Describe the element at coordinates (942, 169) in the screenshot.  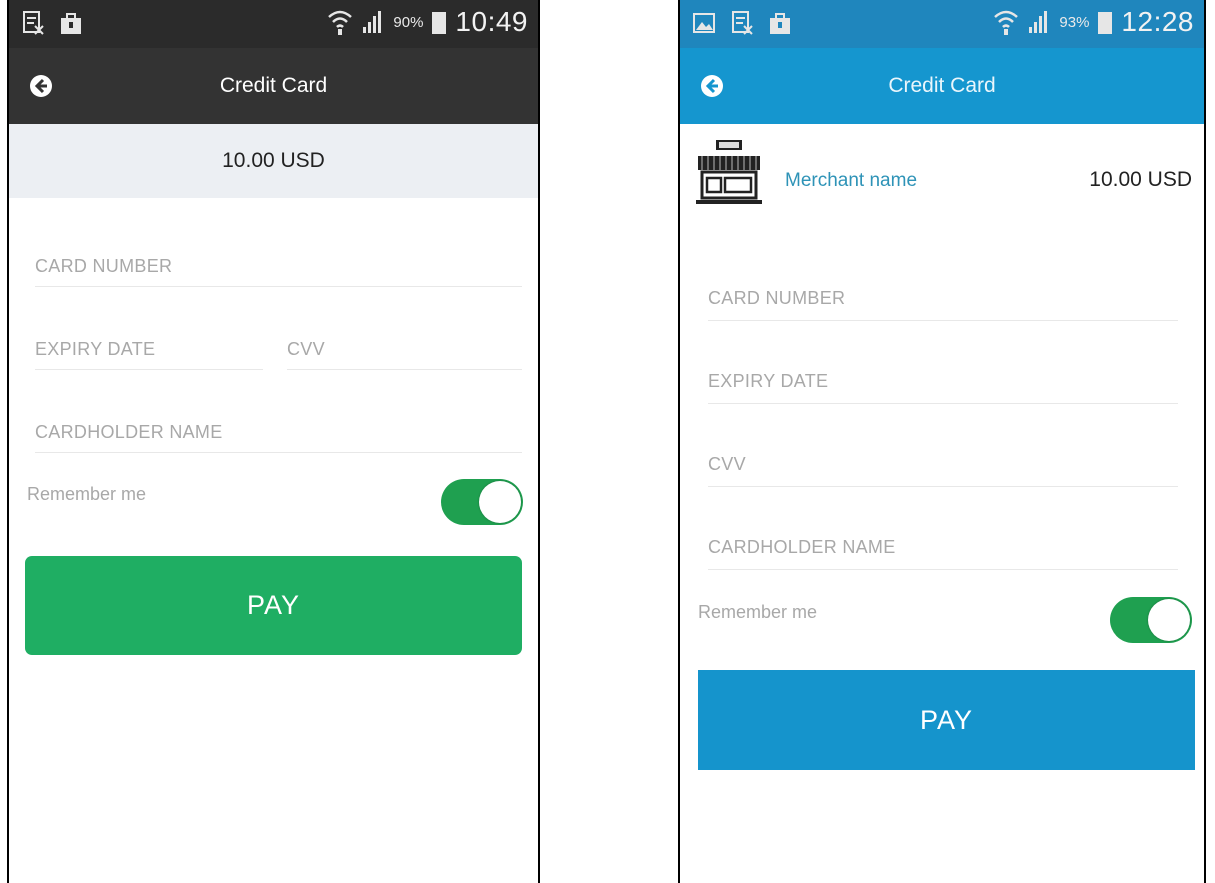
I see `merchant-row: Merchant name 10.00 USD` at that location.